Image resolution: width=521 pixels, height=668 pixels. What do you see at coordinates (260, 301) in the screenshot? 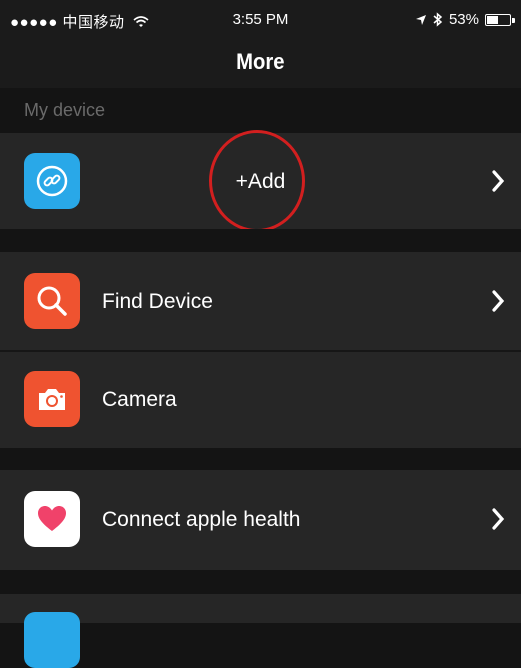
I see `find-device-row: Find Device` at bounding box center [260, 301].